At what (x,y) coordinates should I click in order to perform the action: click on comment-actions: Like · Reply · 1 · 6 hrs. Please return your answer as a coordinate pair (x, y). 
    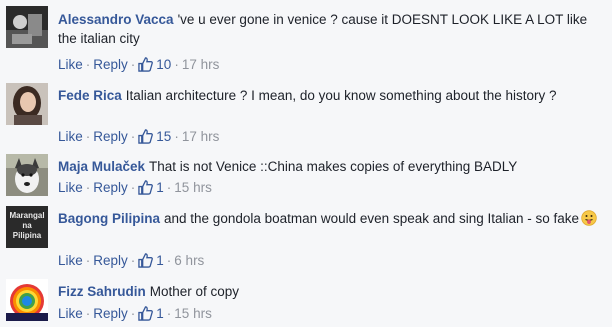
    Looking at the image, I should click on (131, 261).